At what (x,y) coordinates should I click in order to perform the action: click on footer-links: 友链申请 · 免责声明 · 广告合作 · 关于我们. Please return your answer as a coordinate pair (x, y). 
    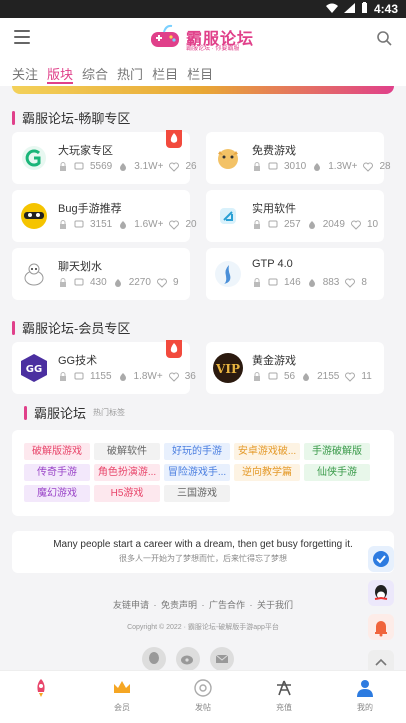
    Looking at the image, I should click on (203, 605).